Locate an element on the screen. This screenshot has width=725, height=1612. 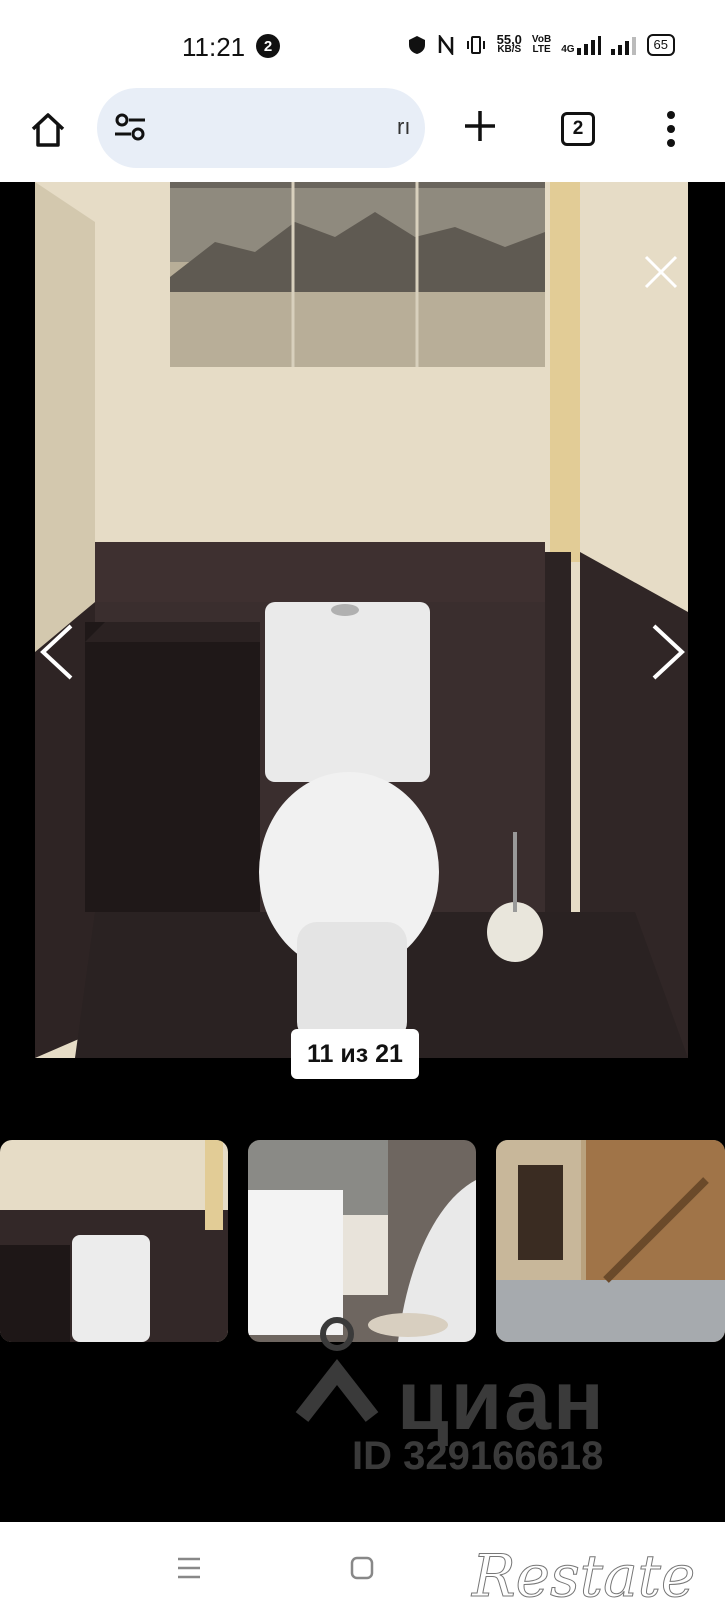
notification-badge: 2 is located at coordinates (268, 46).